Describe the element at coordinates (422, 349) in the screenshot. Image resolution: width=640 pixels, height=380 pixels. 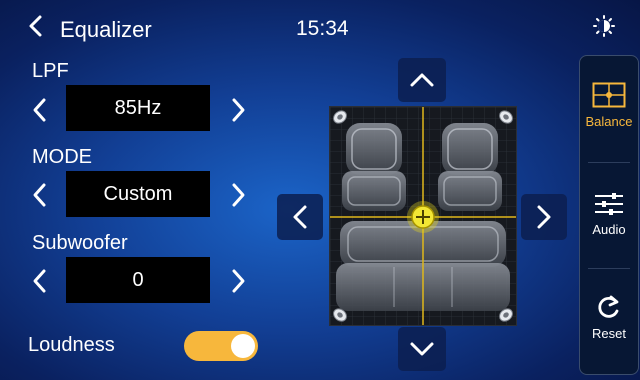
I see `balance-down-button` at that location.